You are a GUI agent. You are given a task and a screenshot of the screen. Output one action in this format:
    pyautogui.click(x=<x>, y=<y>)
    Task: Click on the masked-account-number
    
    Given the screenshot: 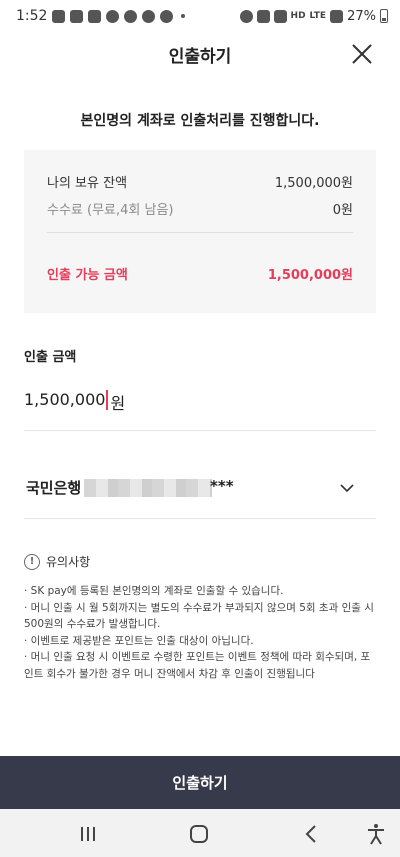 What is the action you would take?
    pyautogui.click(x=148, y=488)
    